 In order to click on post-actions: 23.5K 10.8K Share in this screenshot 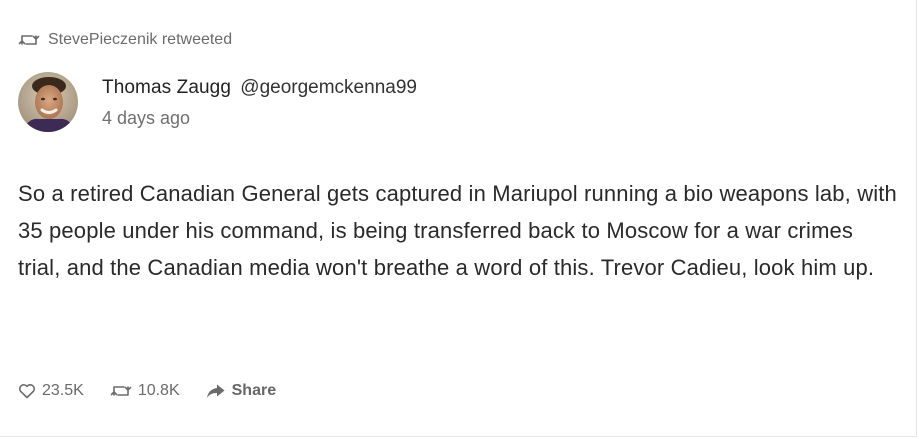, I will do `click(147, 391)`.